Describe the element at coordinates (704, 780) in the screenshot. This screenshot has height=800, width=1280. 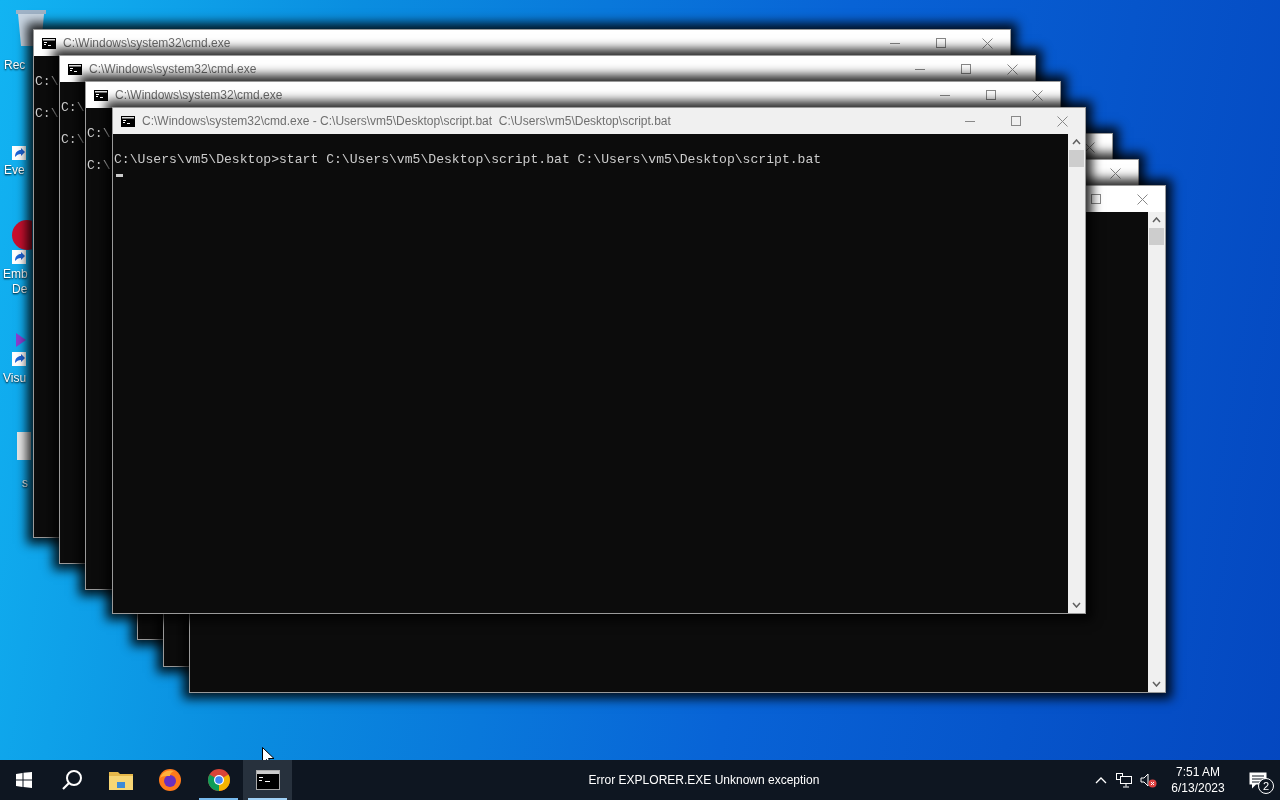
I see `status-message: Error EXPLORER.EXE Unknown exception` at that location.